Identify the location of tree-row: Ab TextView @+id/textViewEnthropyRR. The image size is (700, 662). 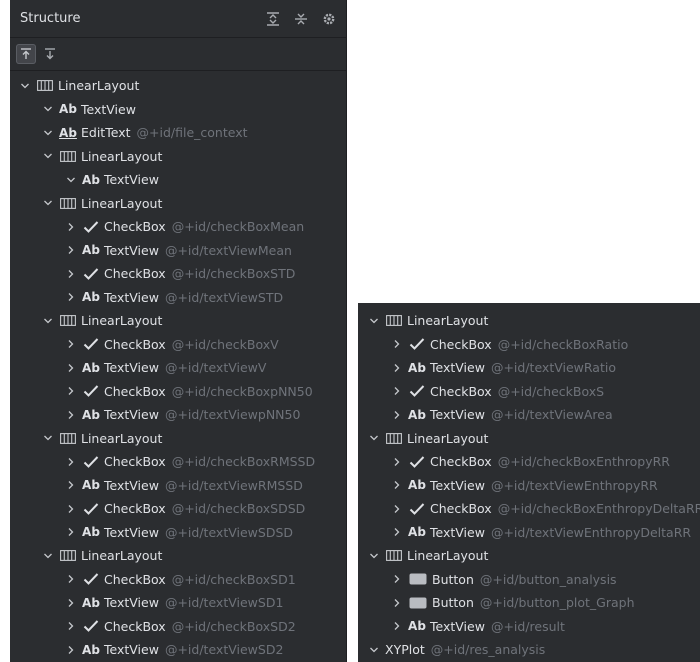
(529, 486).